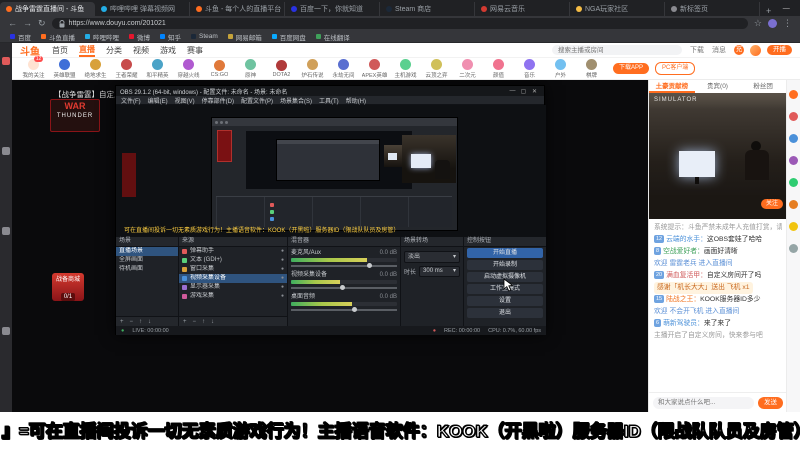 The image size is (800, 450). Describe the element at coordinates (683, 251) in the screenshot. I see `chat-username: 空战爱好者` at that location.